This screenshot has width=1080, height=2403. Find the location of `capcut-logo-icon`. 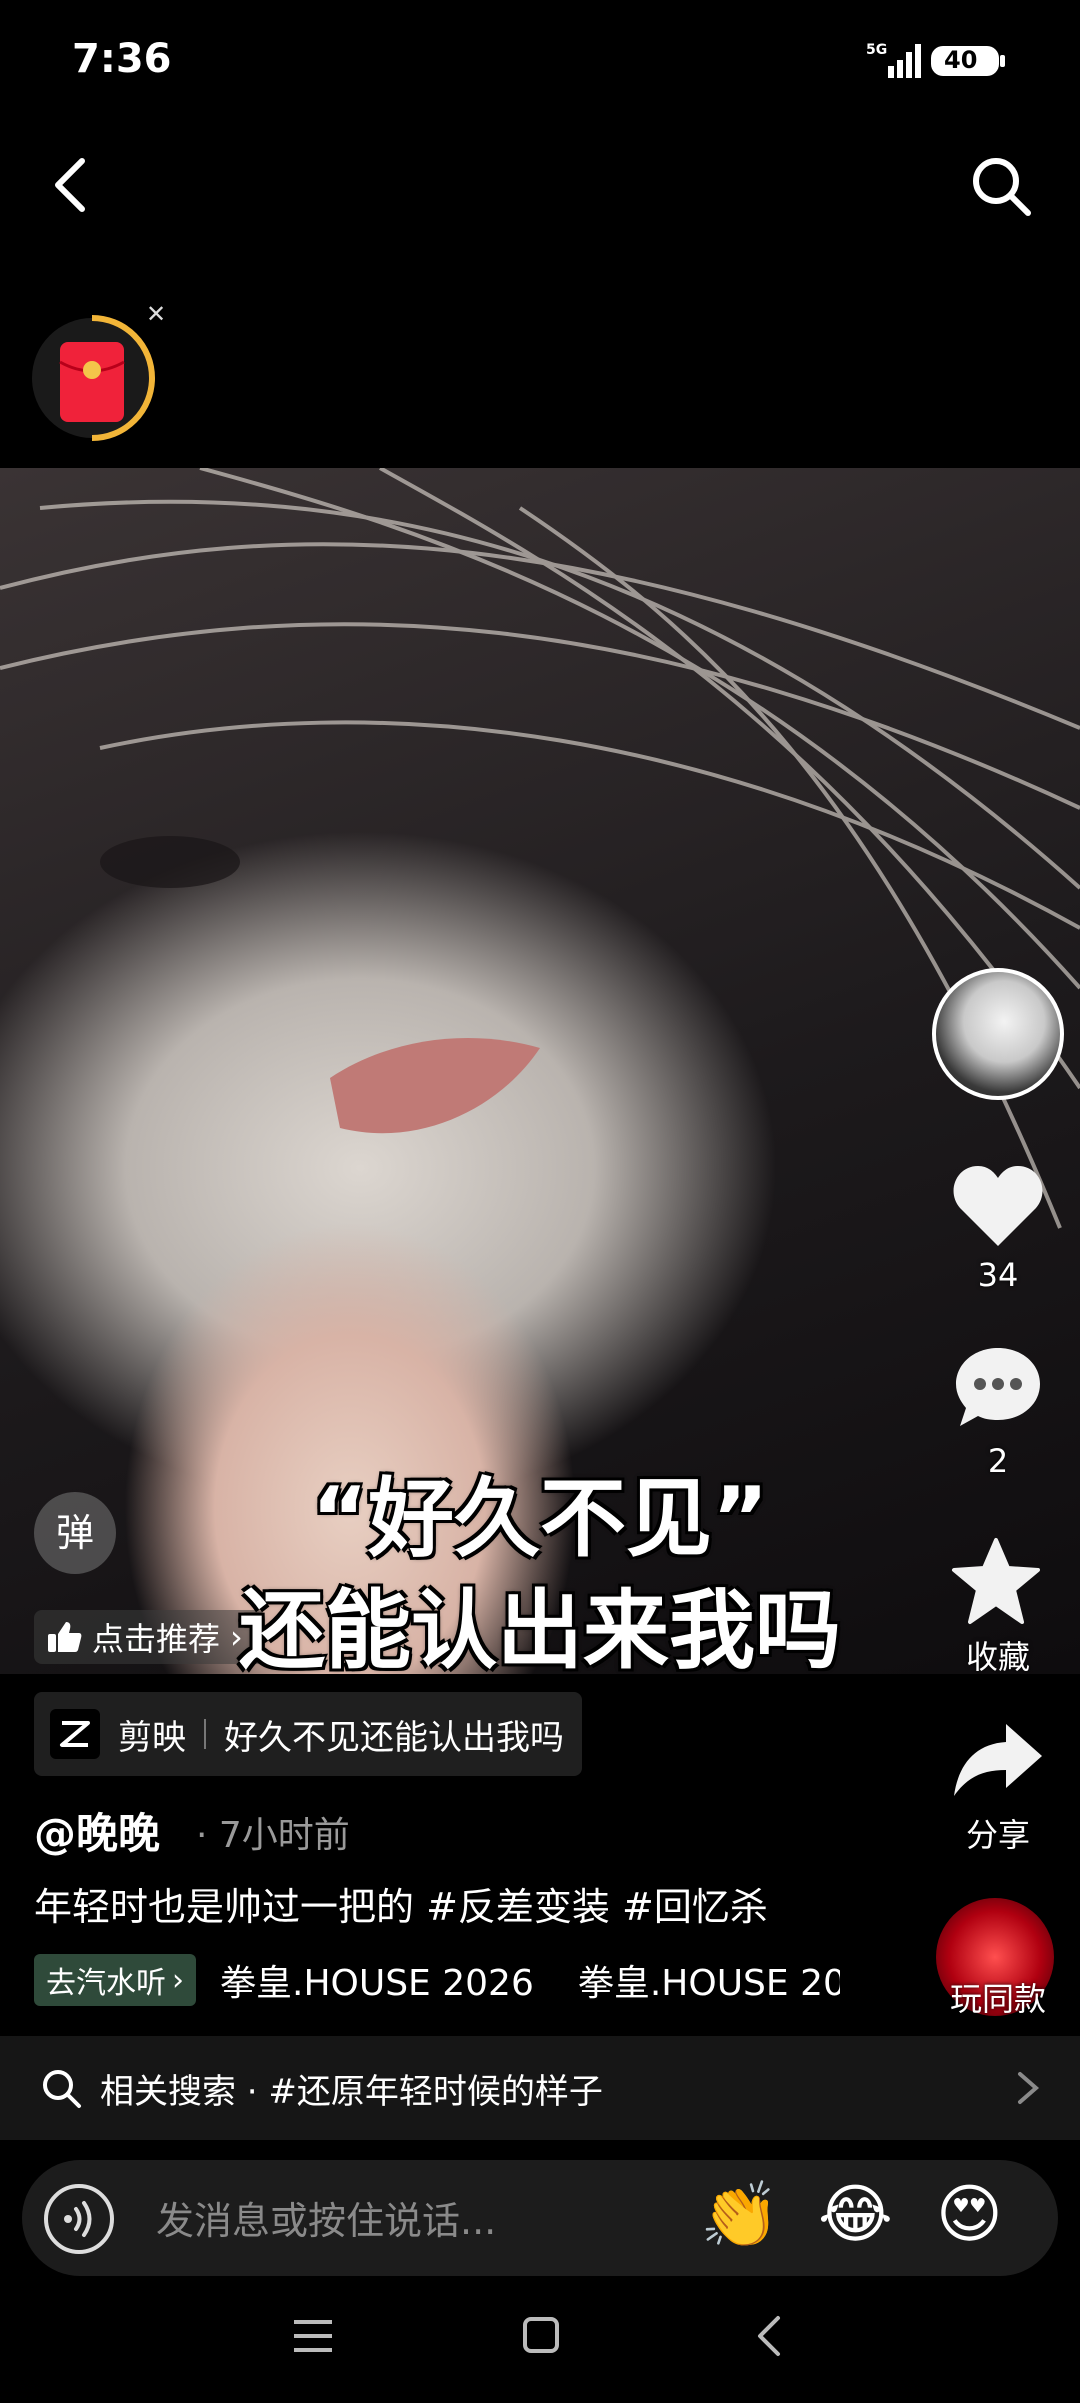

capcut-logo-icon is located at coordinates (75, 1734).